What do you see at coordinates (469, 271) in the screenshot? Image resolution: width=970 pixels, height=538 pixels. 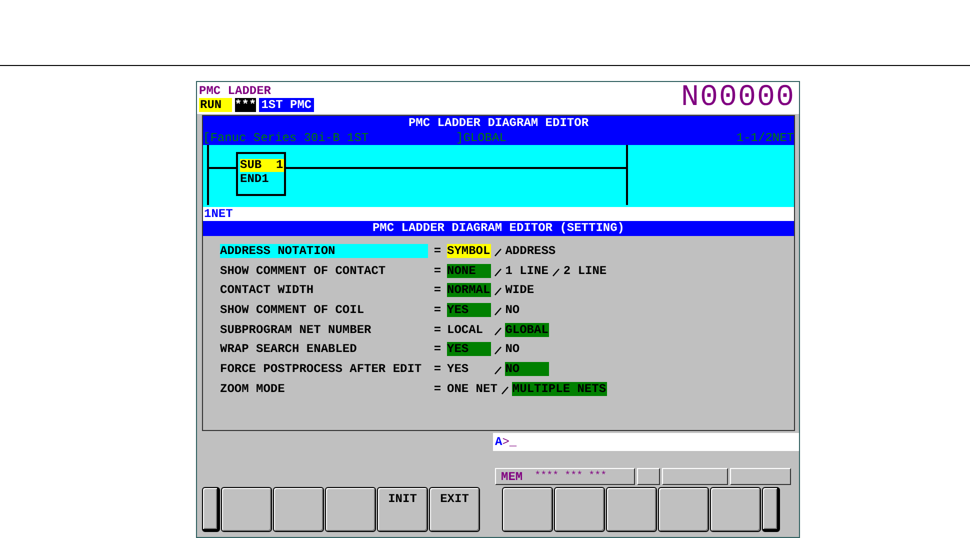 I see `setting-option: NONE` at bounding box center [469, 271].